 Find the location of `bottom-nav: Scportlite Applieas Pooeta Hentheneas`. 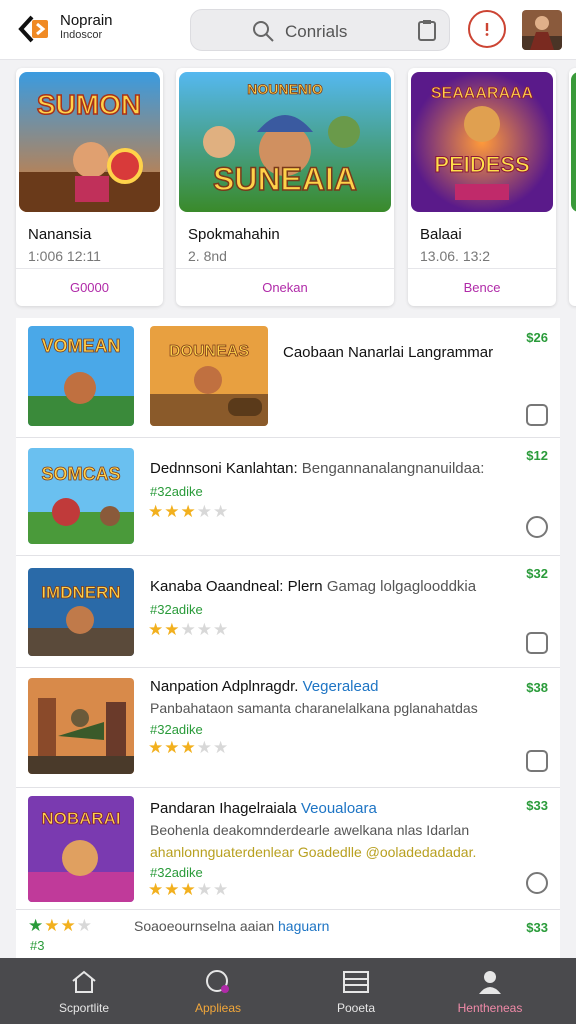

bottom-nav: Scportlite Applieas Pooeta Hentheneas is located at coordinates (288, 991).